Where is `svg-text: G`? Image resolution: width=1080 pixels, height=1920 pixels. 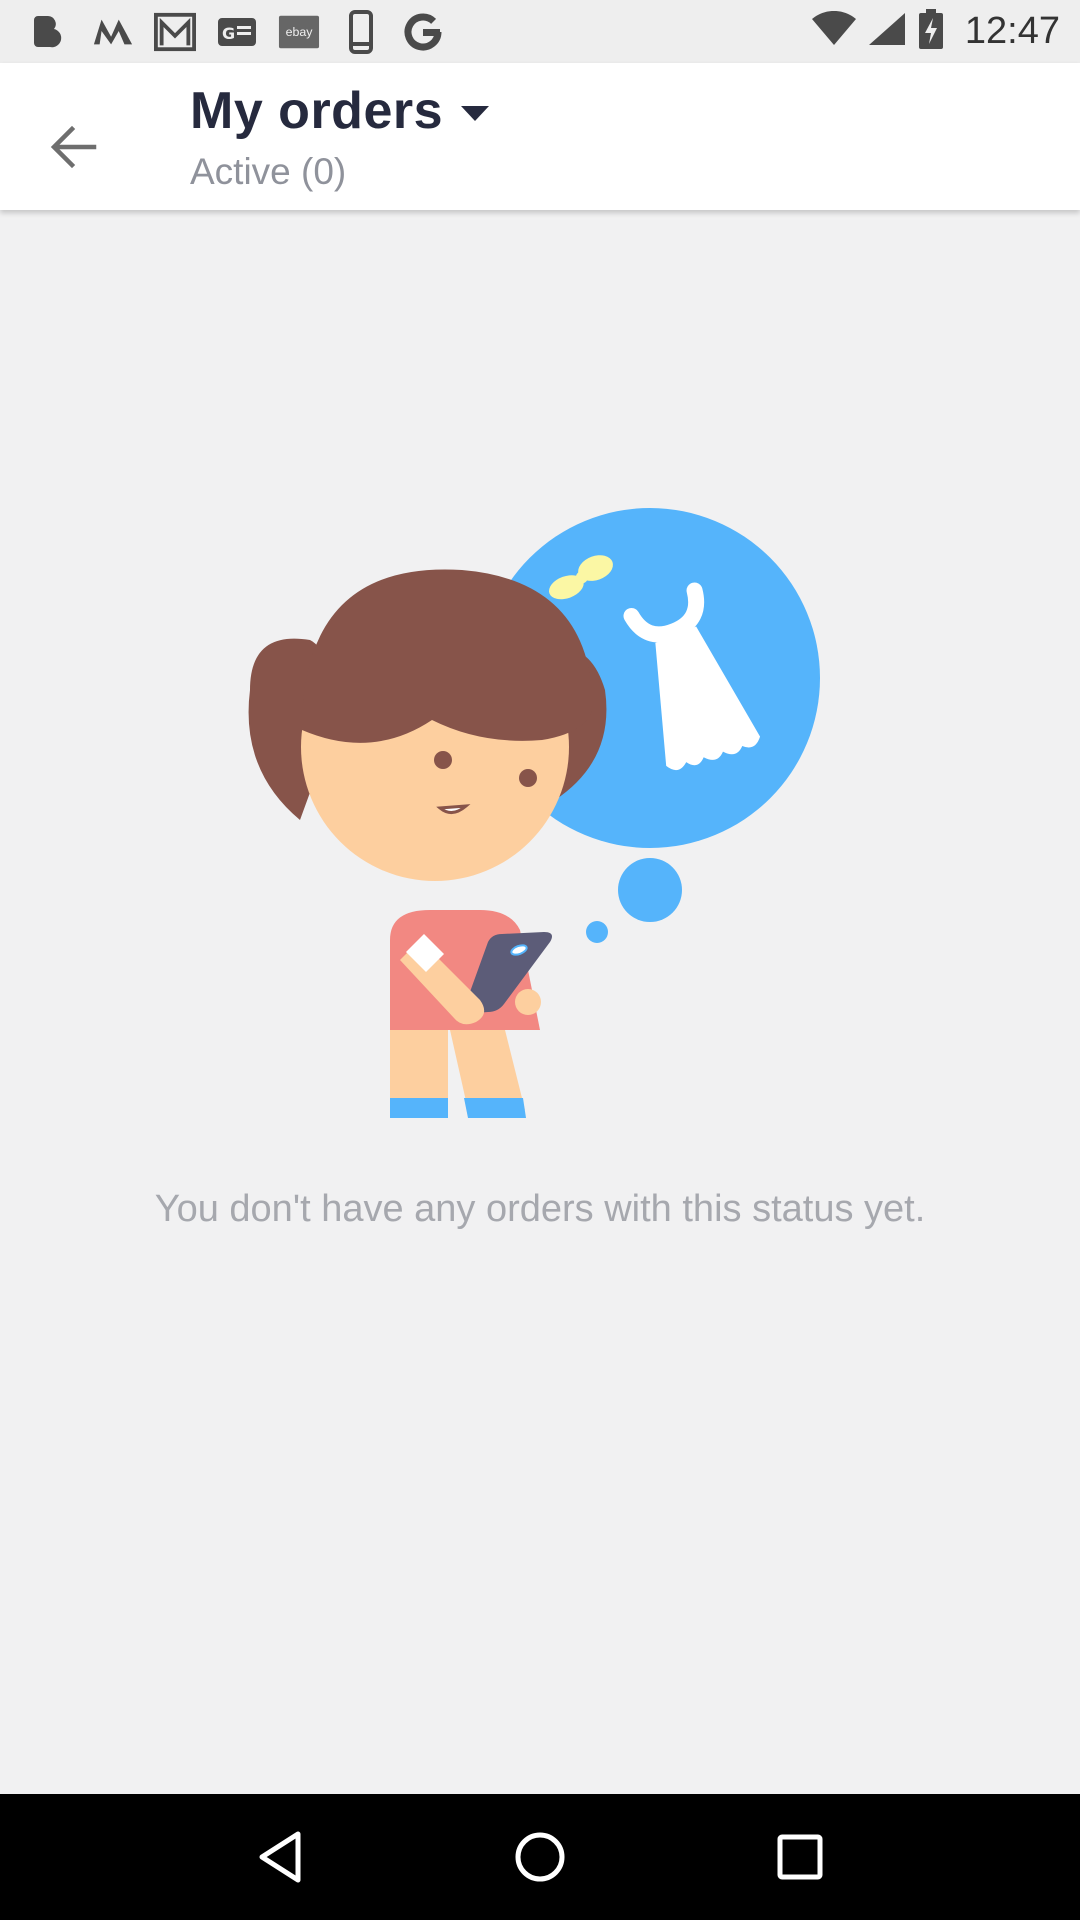
svg-text: G is located at coordinates (228, 33).